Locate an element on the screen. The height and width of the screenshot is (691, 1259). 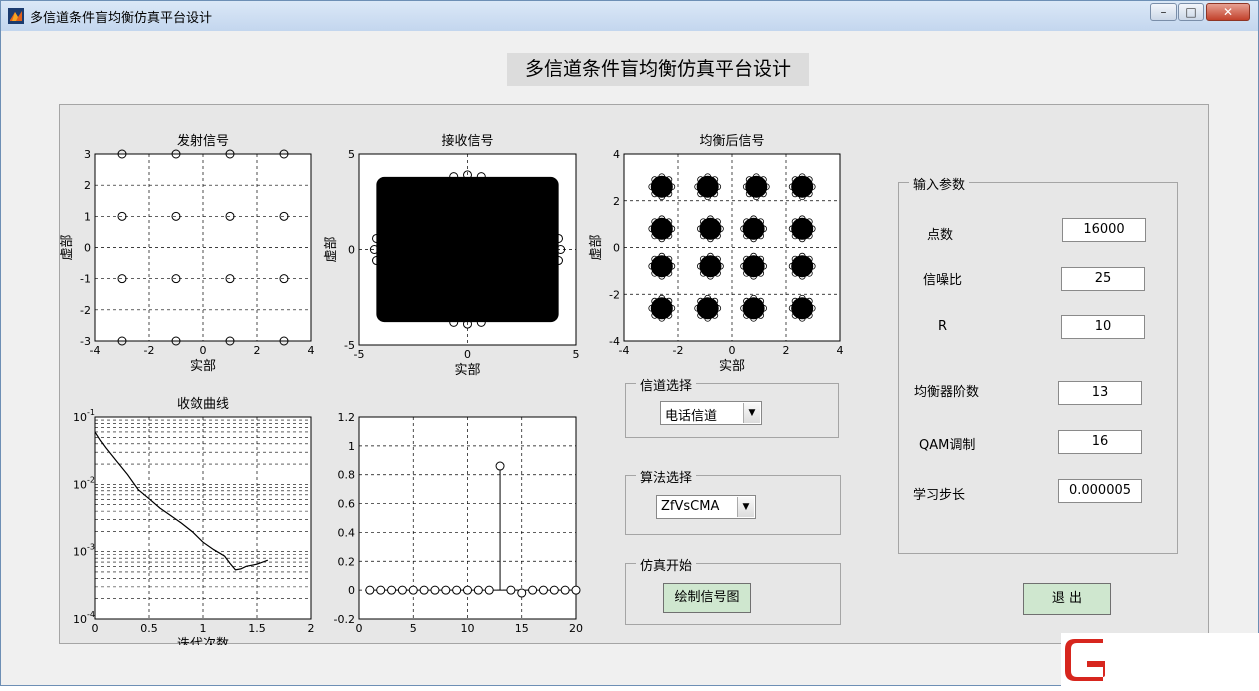
matlab-logo-icon is located at coordinates (16, 16).